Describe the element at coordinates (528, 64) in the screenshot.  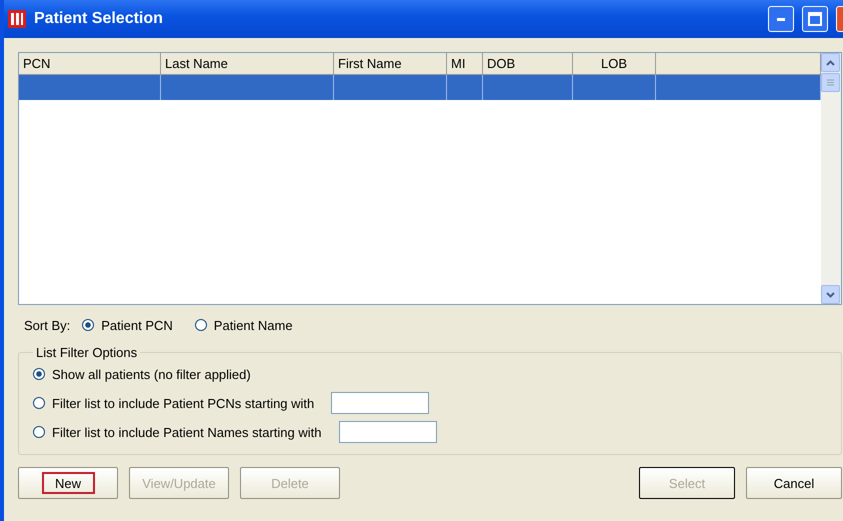
I see `column-header: DOB` at that location.